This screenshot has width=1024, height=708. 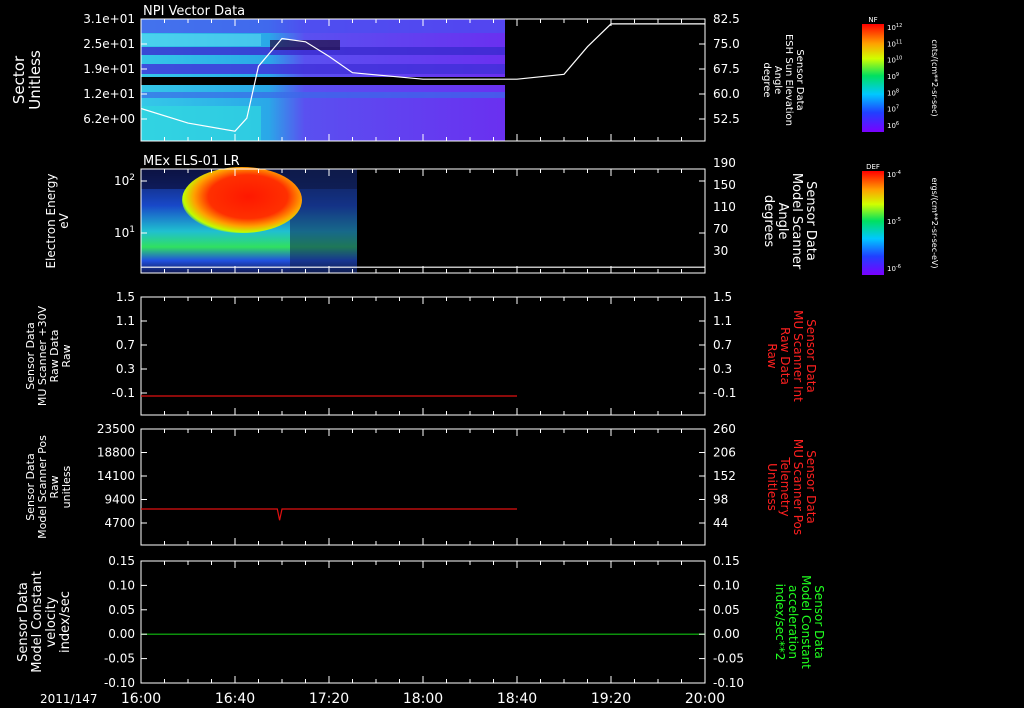 I want to click on left-ytick-label: 101, so click(x=124, y=232).